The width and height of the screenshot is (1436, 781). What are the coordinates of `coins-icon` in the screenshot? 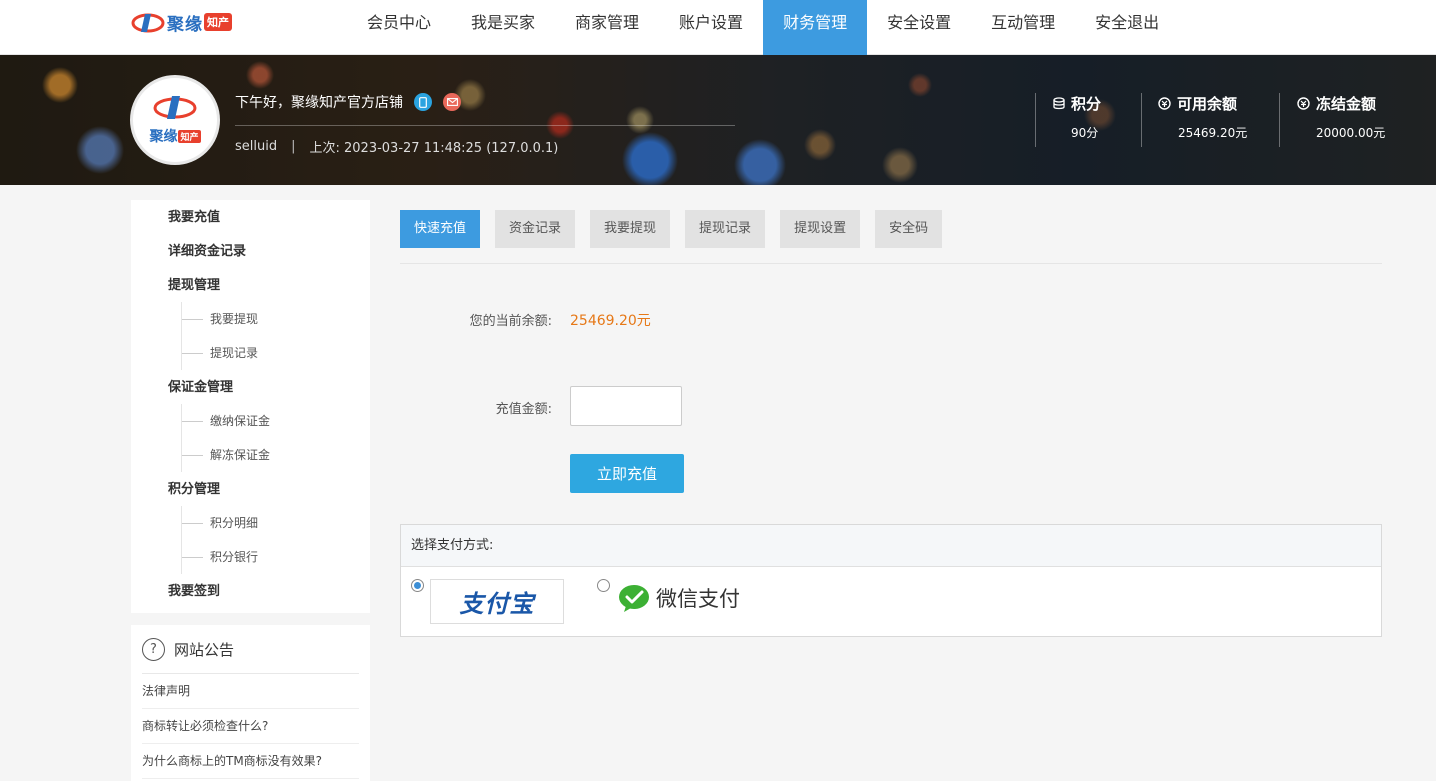 It's located at (1059, 103).